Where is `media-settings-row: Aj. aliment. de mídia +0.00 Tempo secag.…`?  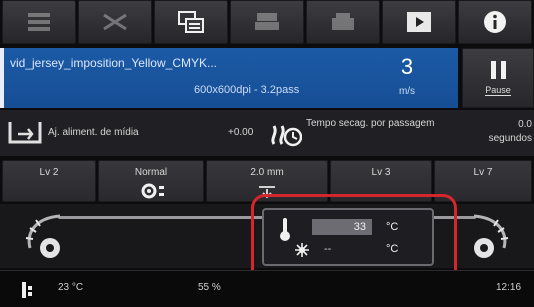
media-settings-row: Aj. aliment. de mídia +0.00 Tempo secag.… is located at coordinates (267, 133).